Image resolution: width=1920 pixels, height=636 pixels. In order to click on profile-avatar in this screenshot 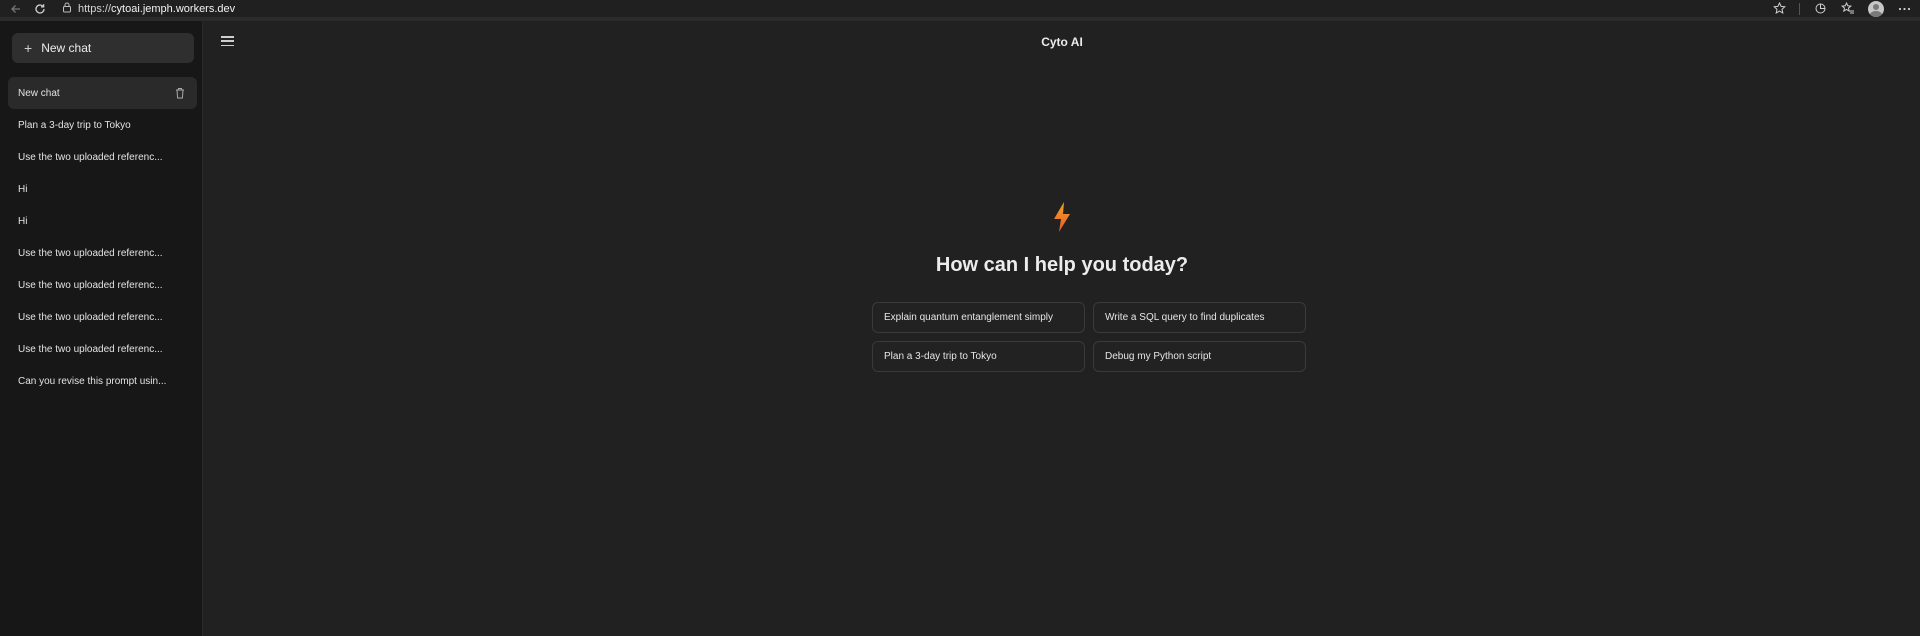, I will do `click(1876, 8)`.